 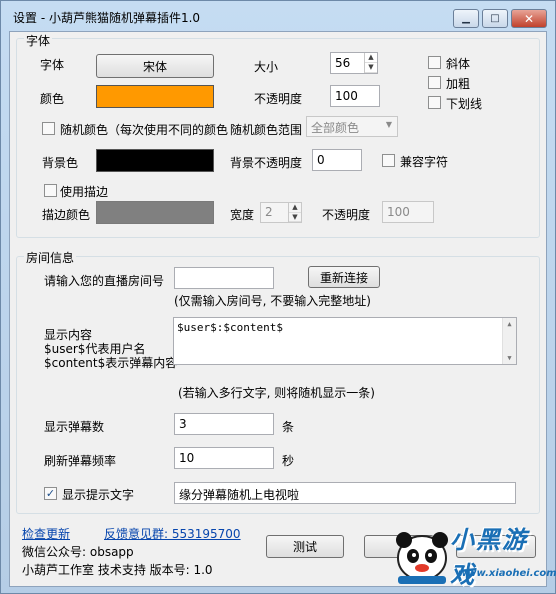 I want to click on scroll-up-icon: ▲, so click(x=509, y=324).